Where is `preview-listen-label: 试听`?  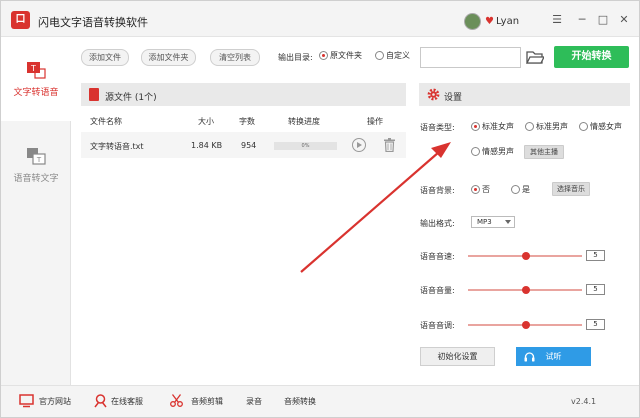 preview-listen-label: 试听 is located at coordinates (553, 356).